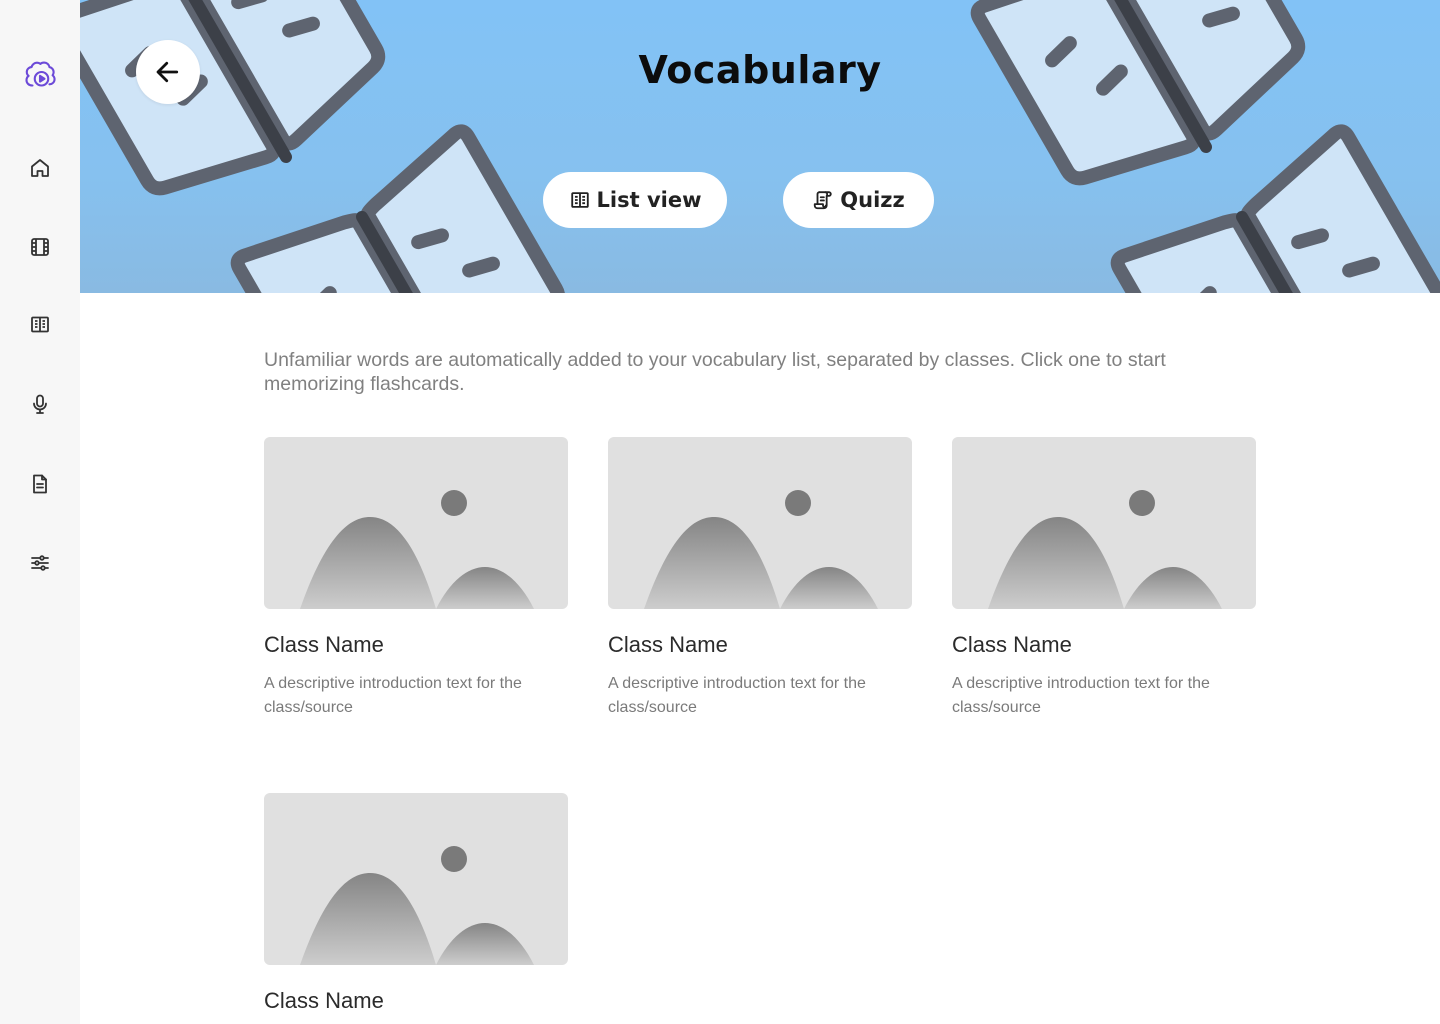  I want to click on list-view-button: List view, so click(635, 200).